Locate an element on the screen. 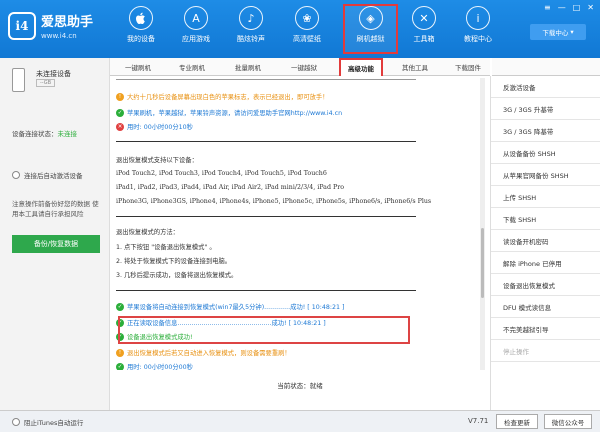 The width and height of the screenshot is (600, 432). apple-icon is located at coordinates (141, 18).